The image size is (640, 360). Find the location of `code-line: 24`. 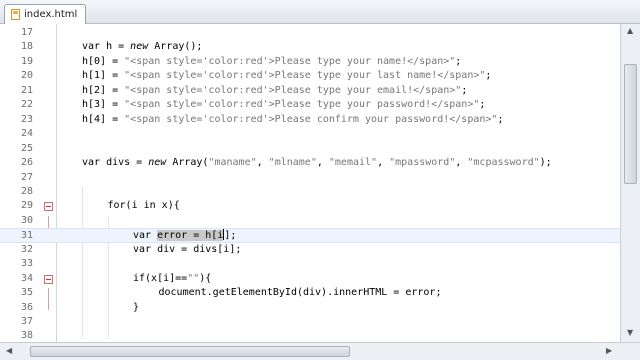

code-line: 24 is located at coordinates (310, 134).